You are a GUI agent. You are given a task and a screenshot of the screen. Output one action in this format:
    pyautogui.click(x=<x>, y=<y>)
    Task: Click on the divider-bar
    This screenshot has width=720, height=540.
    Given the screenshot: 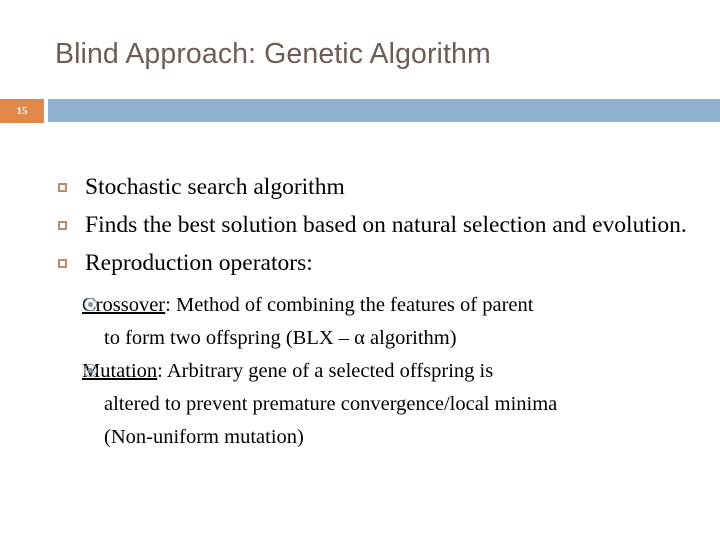 What is the action you would take?
    pyautogui.click(x=384, y=110)
    